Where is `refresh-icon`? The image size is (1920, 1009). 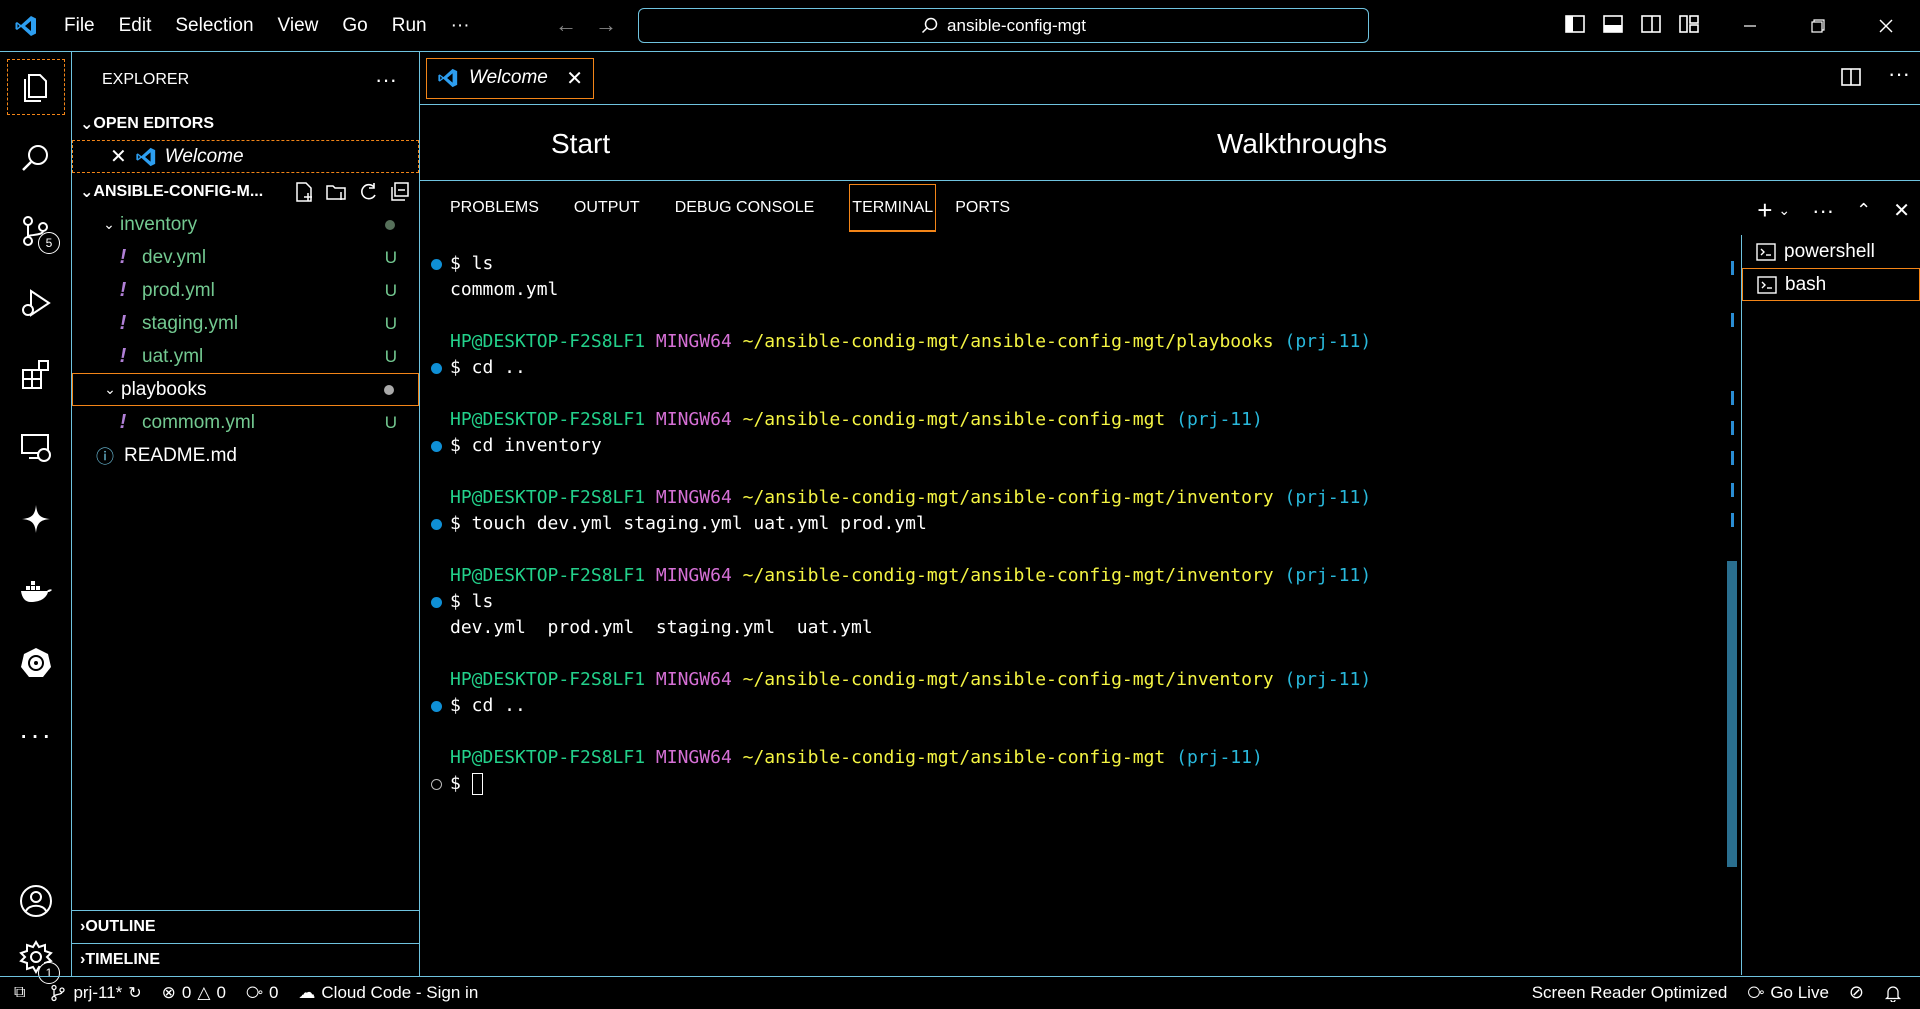 refresh-icon is located at coordinates (368, 192).